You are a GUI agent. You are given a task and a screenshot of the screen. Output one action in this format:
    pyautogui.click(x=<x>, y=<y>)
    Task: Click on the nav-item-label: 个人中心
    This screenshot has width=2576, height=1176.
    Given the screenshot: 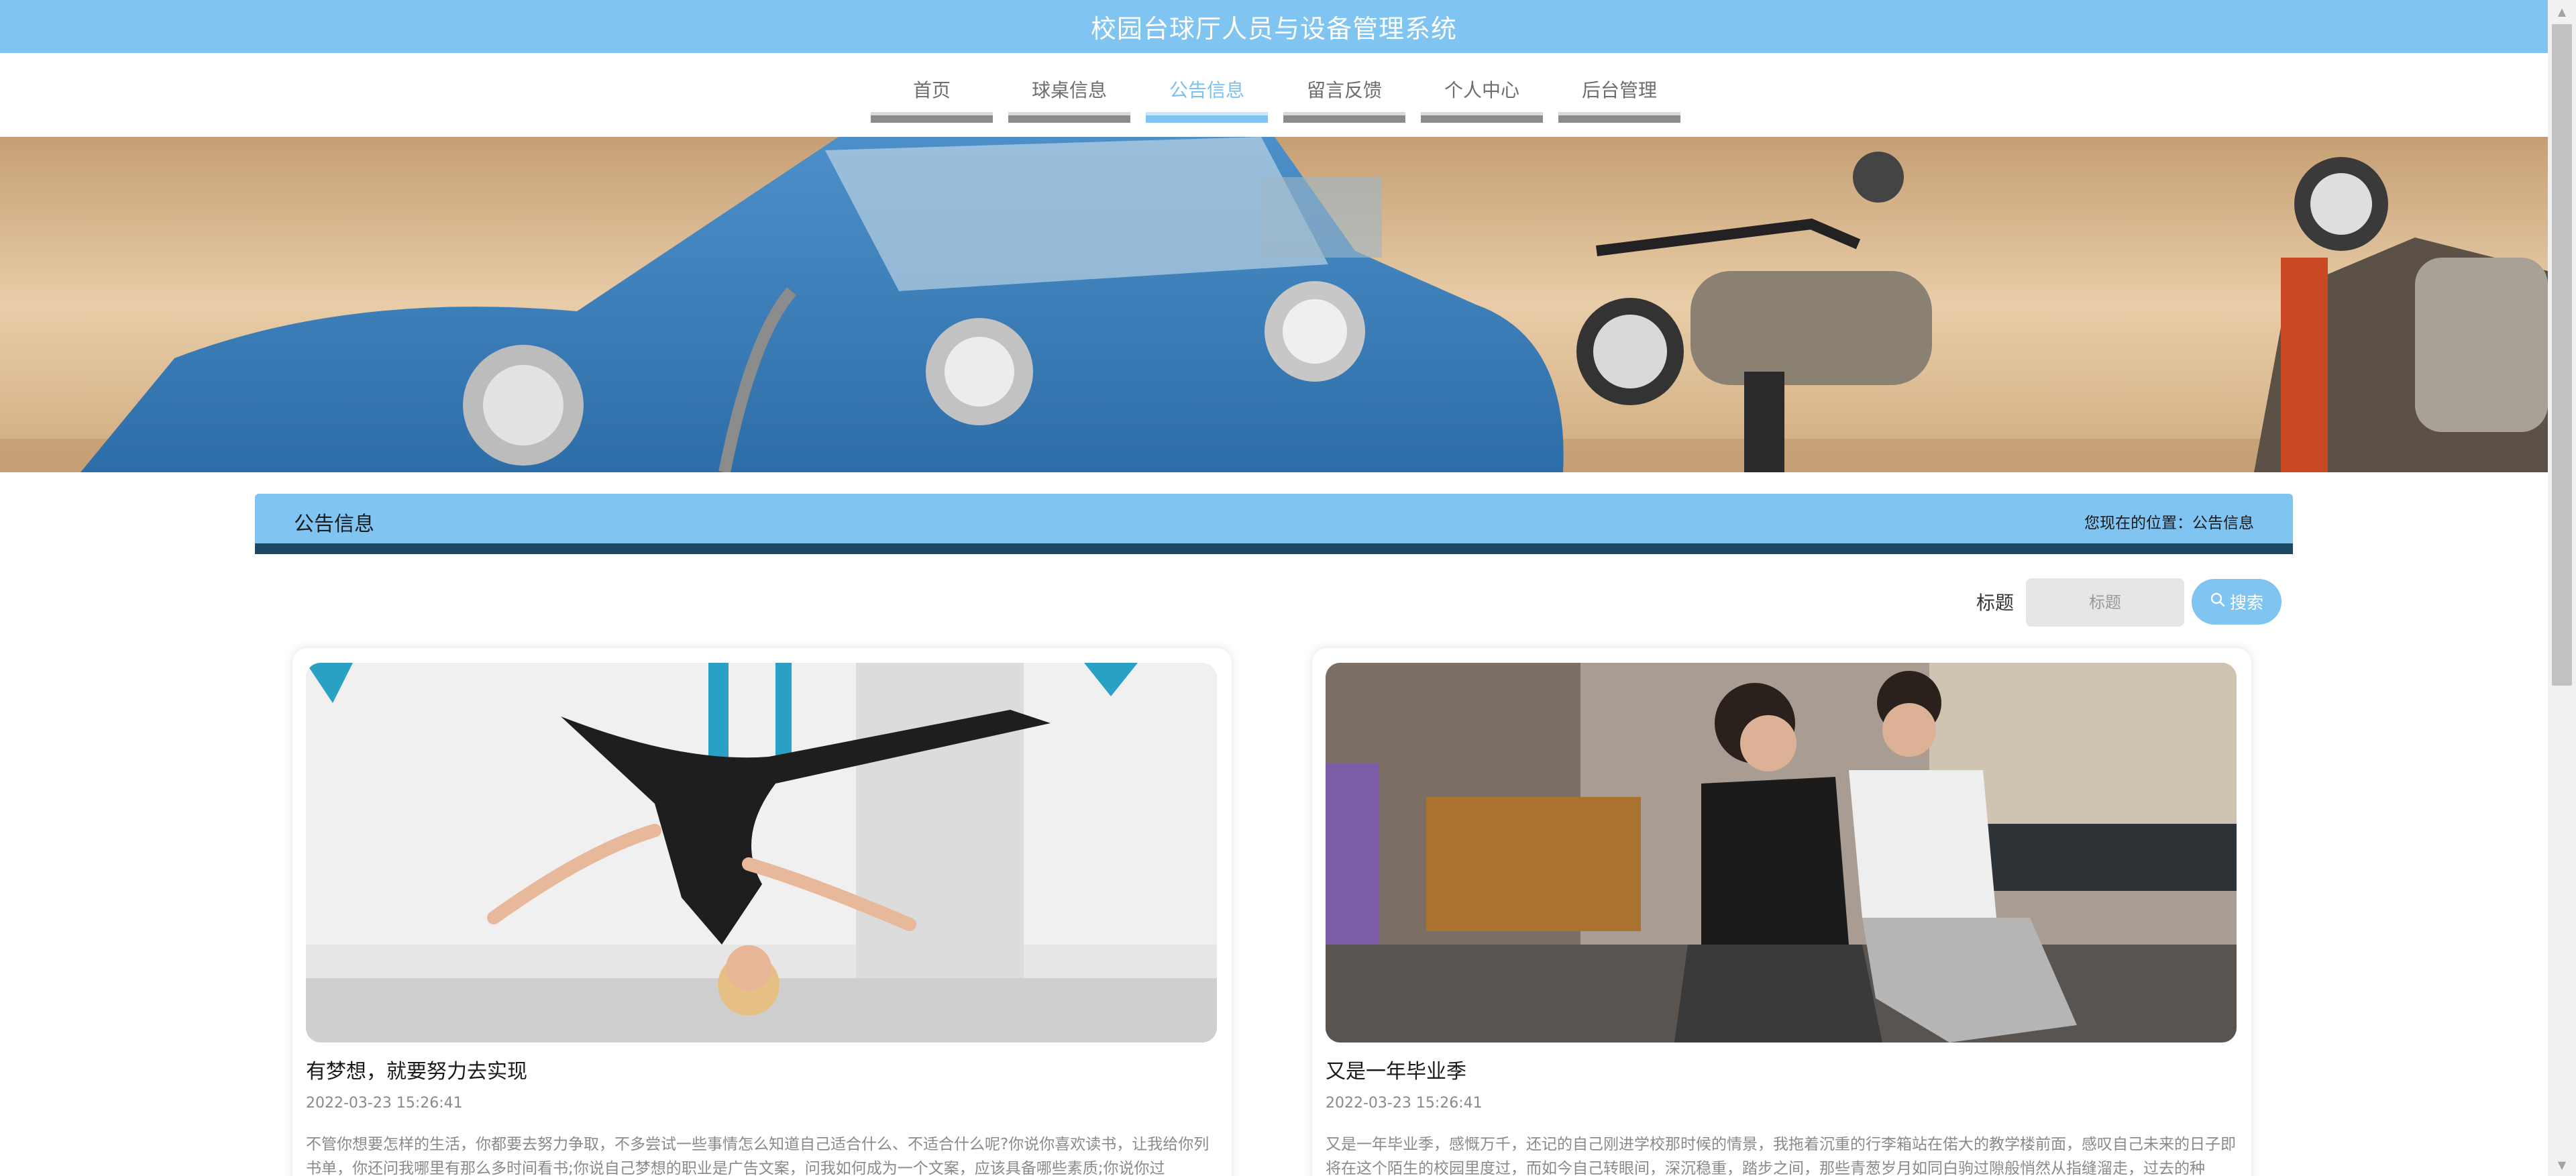 What is the action you would take?
    pyautogui.click(x=1481, y=90)
    